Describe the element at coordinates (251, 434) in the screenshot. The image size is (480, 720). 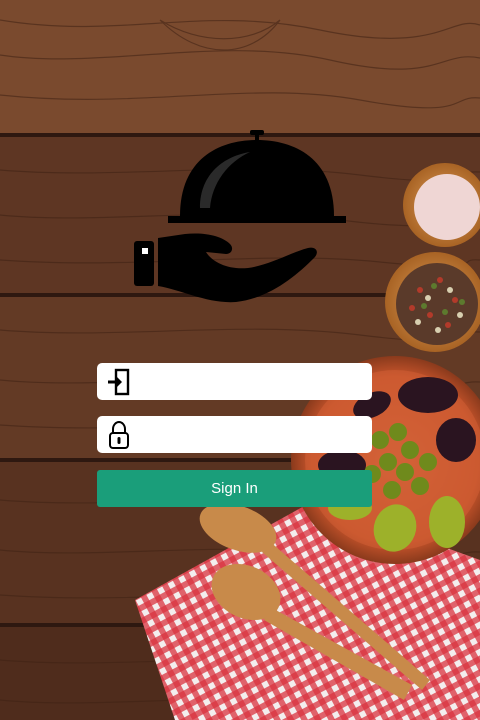
I see `password-input` at that location.